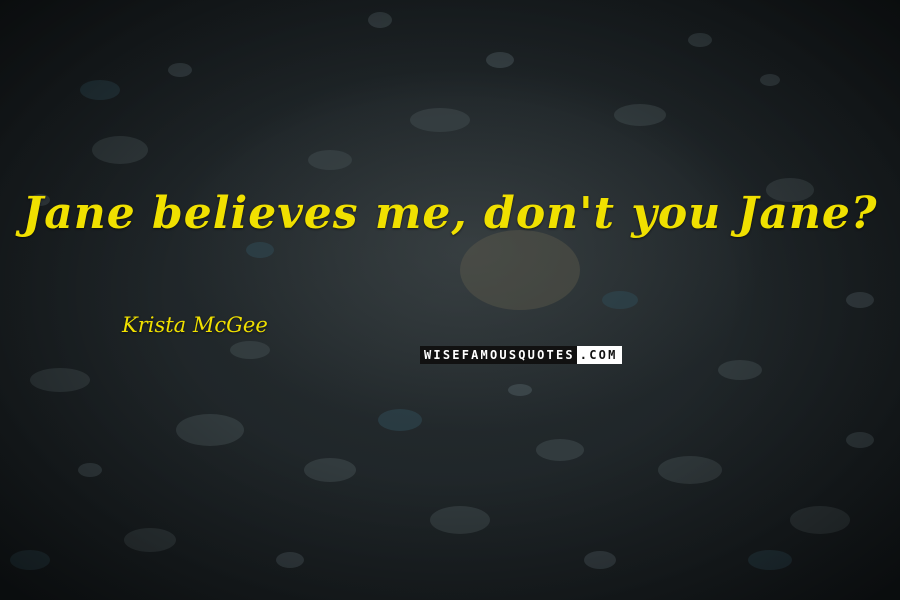 This screenshot has height=600, width=900. I want to click on watermark-light-part: .COM, so click(599, 355).